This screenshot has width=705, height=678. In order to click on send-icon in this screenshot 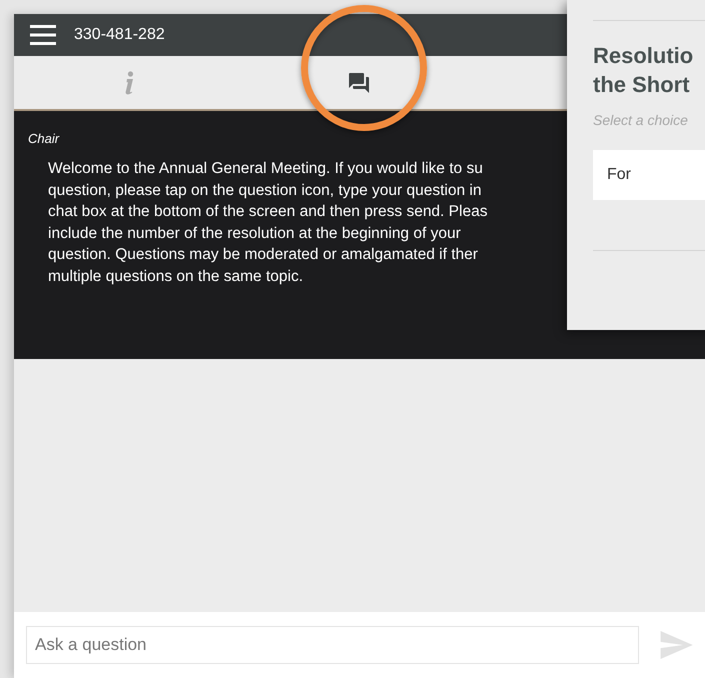, I will do `click(676, 645)`.